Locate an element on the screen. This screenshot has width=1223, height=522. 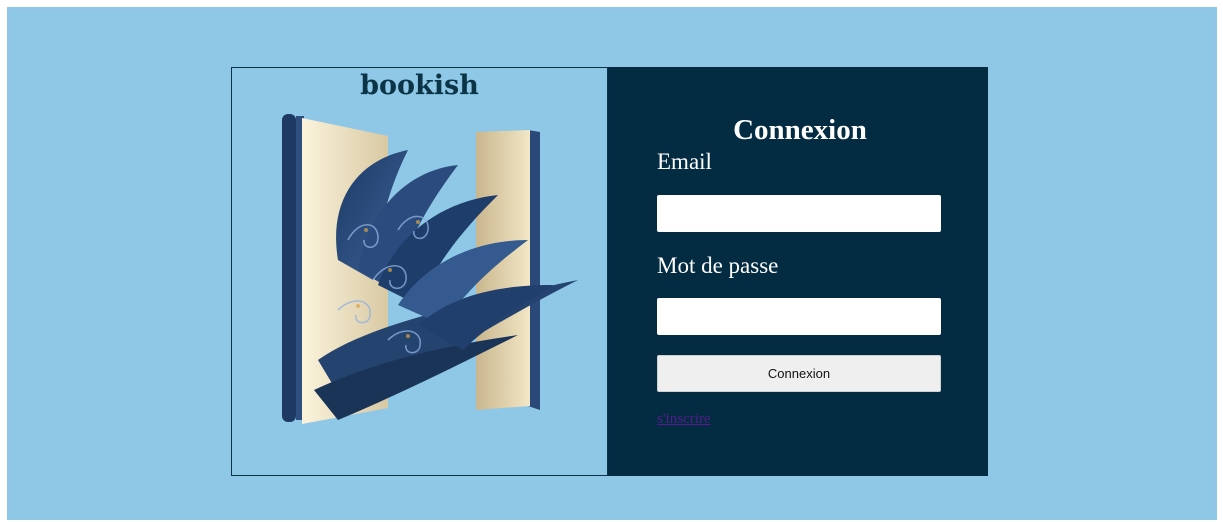
open-book-illustration-icon is located at coordinates (430, 269).